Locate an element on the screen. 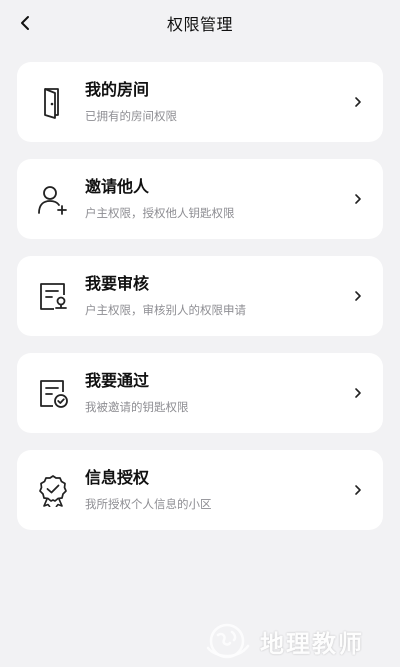 The height and width of the screenshot is (667, 400). navigation-bar: 权限管理 is located at coordinates (200, 23).